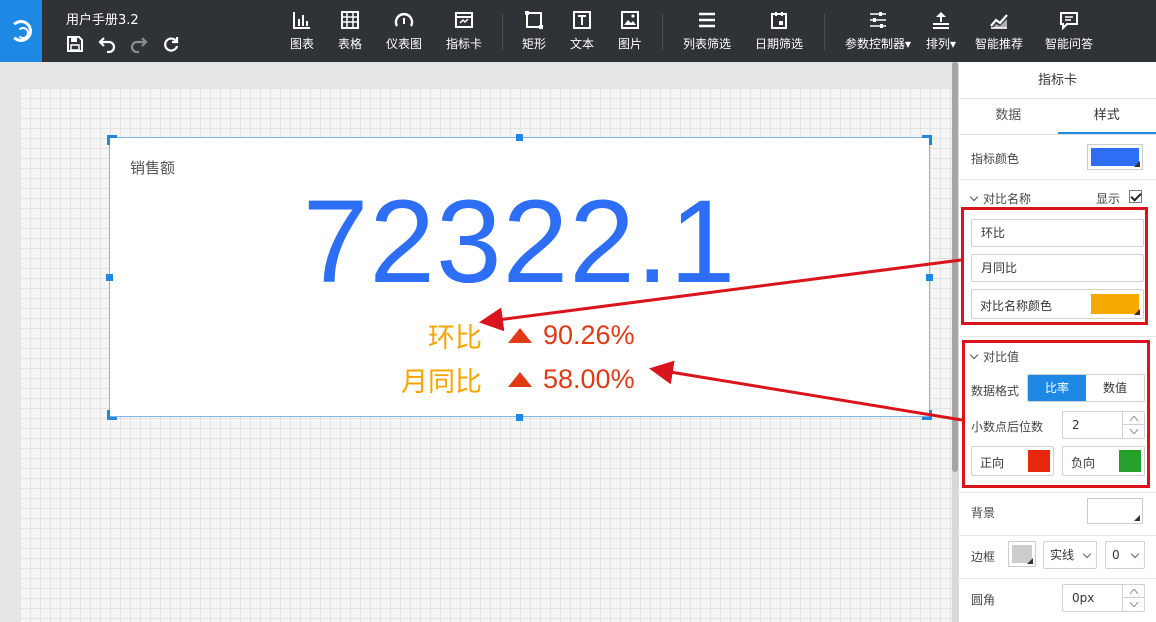 Image resolution: width=1156 pixels, height=622 pixels. I want to click on show-label: 显示, so click(1108, 199).